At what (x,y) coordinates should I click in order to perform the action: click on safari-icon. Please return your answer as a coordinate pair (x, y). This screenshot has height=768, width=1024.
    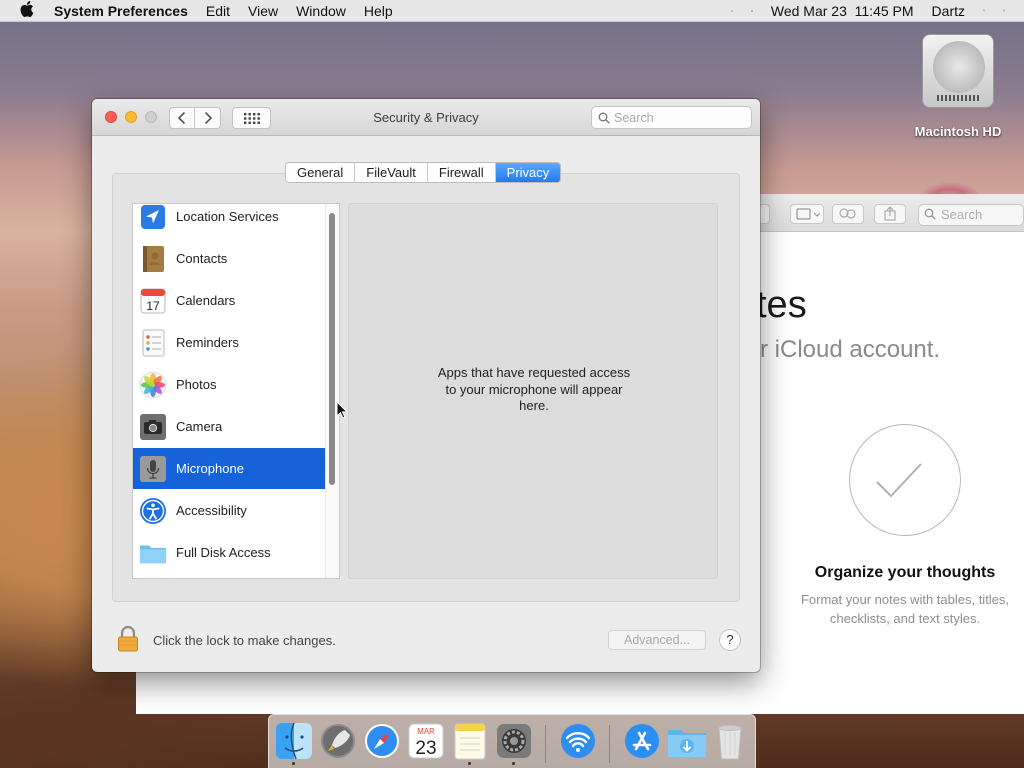
    Looking at the image, I should click on (382, 741).